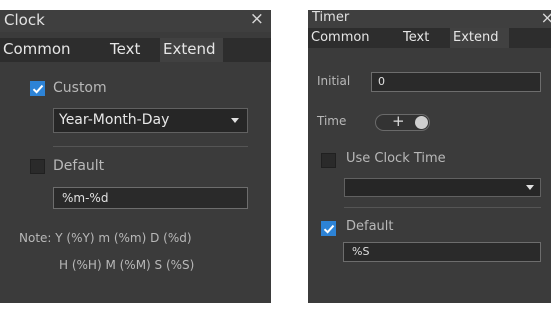 The width and height of the screenshot is (551, 313). I want to click on timer-default-label: Default, so click(370, 226).